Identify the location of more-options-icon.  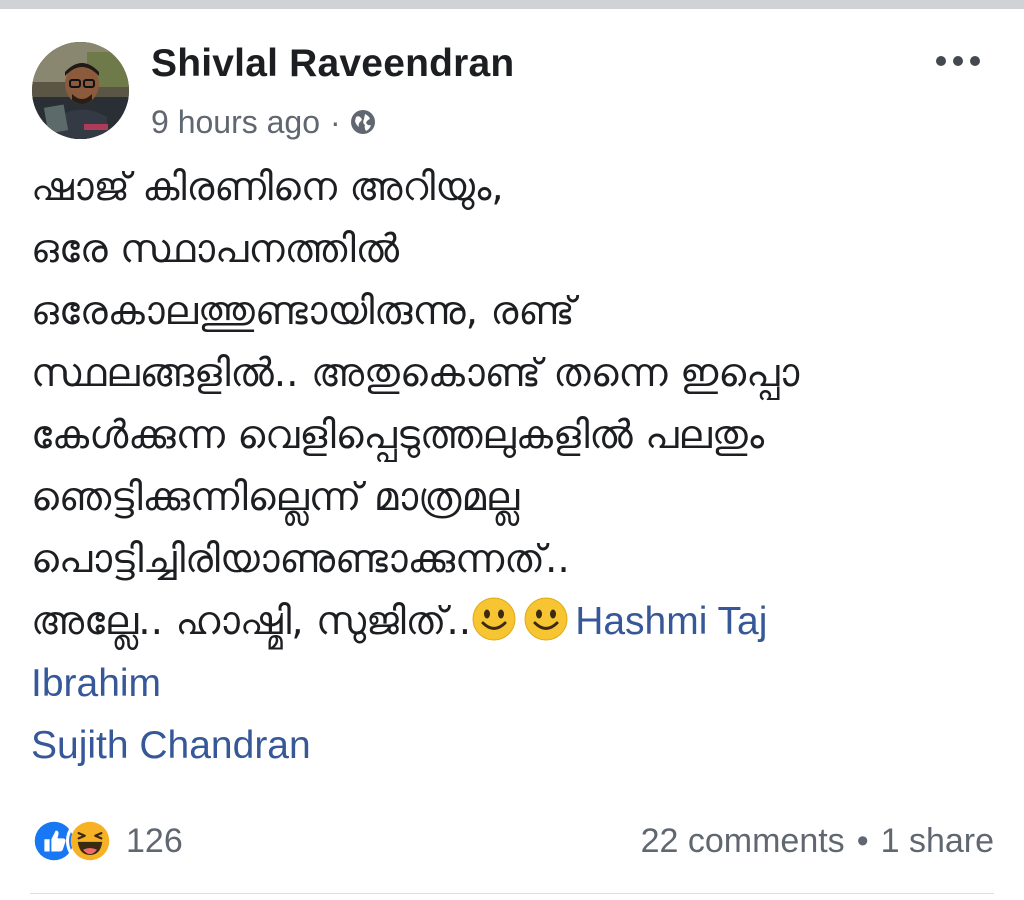
(958, 62).